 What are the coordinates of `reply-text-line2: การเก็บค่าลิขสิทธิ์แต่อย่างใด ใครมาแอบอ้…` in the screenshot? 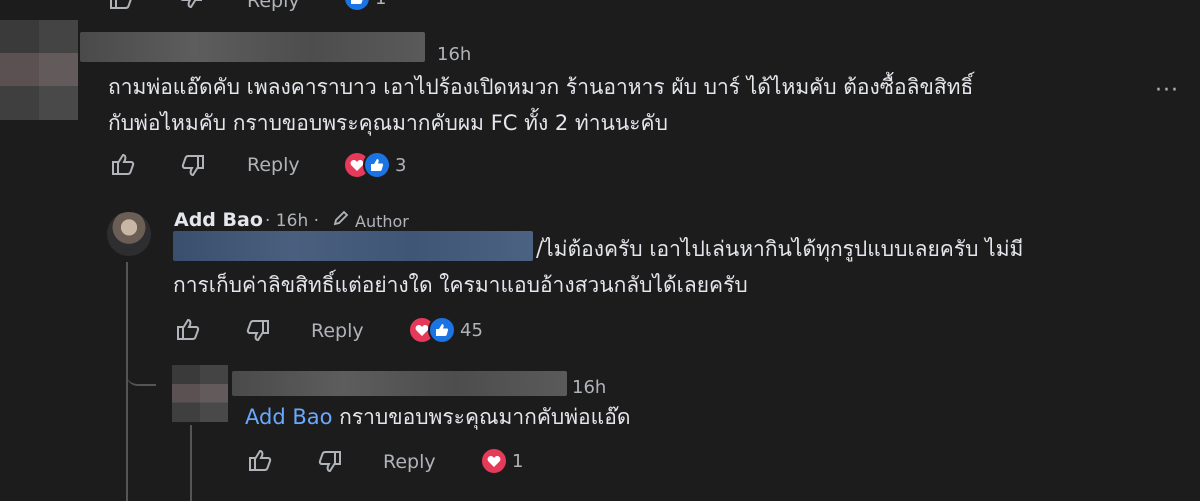 It's located at (460, 285).